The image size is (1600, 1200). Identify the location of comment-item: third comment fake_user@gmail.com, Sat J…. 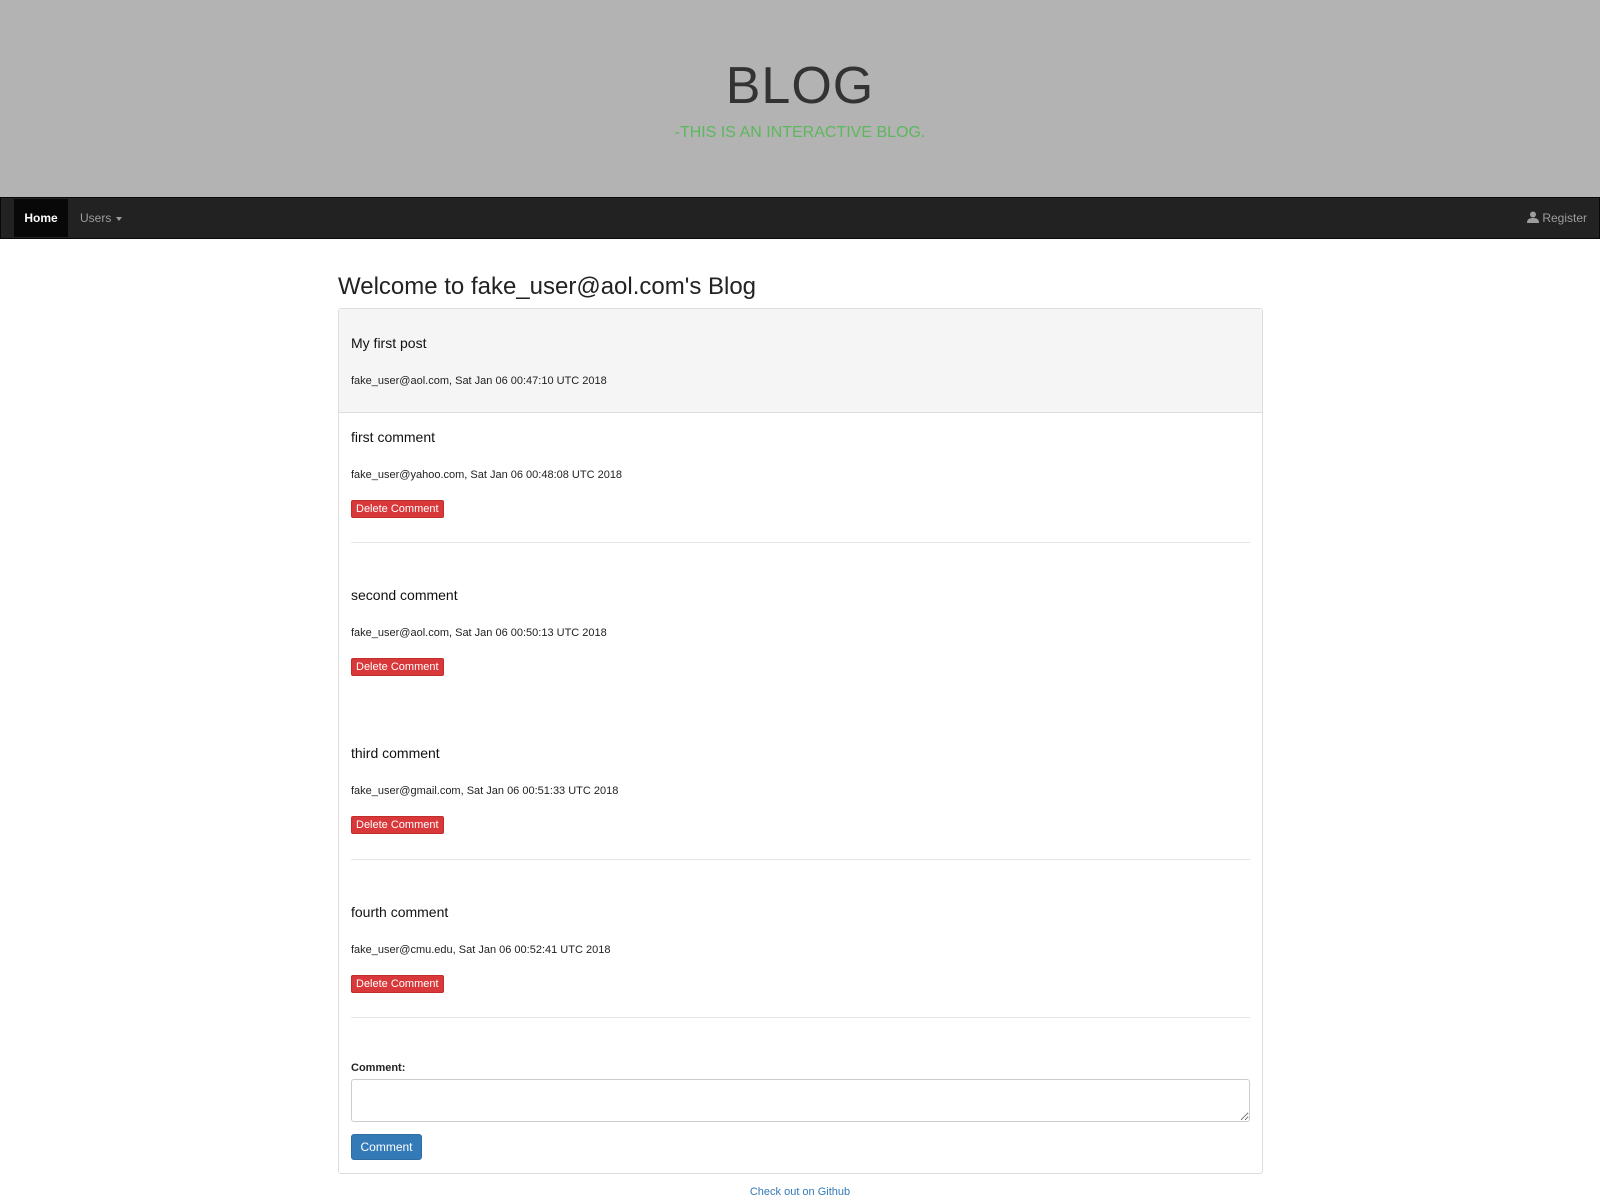
(800, 788).